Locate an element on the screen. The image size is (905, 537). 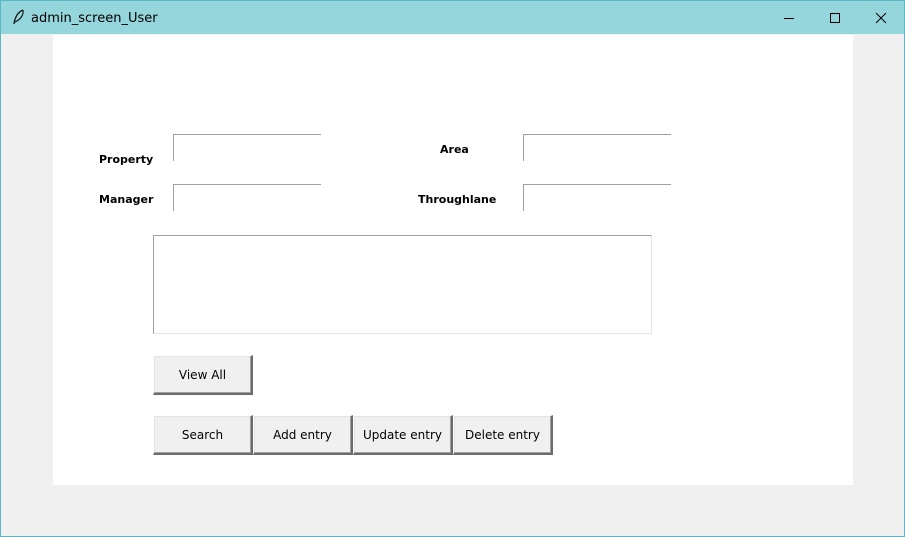
property-input is located at coordinates (247, 148).